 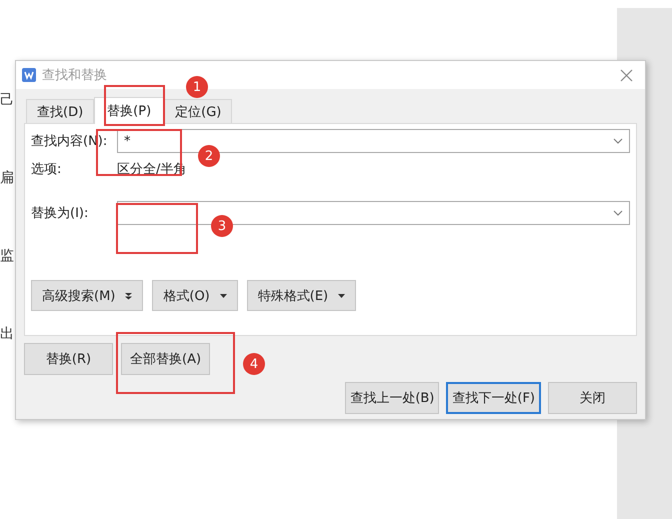 I want to click on replace-button: 全部替换(A), so click(x=165, y=359).